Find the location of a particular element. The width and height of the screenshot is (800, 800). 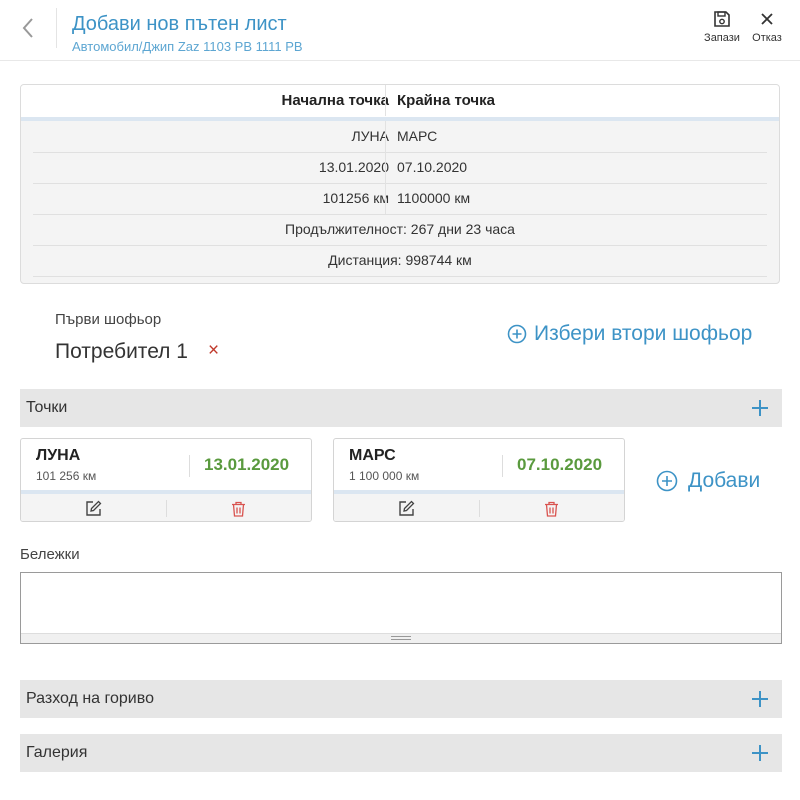

point-km: 1 100 000 км is located at coordinates (384, 476).